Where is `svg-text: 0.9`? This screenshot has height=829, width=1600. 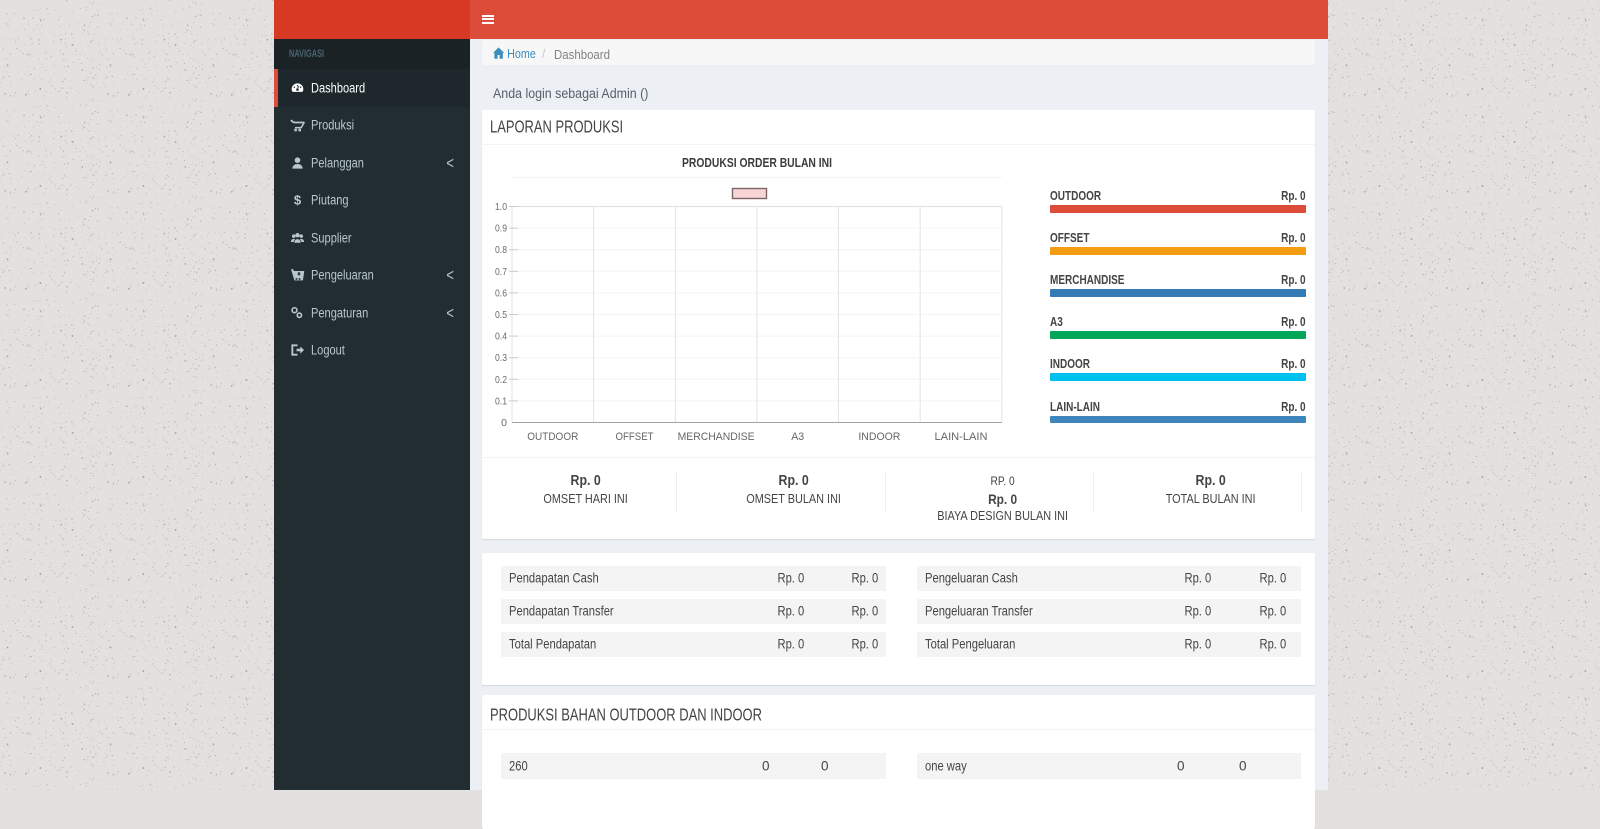
svg-text: 0.9 is located at coordinates (501, 229).